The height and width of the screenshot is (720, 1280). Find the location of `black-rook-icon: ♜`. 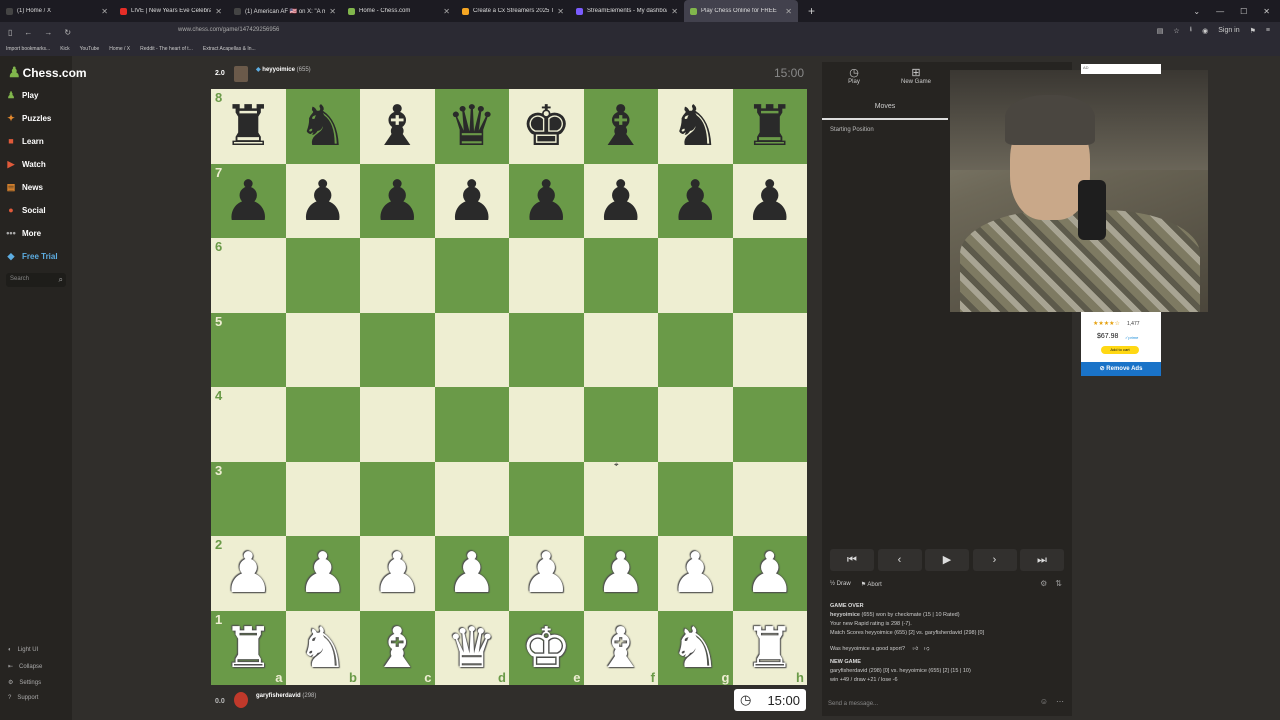

black-rook-icon: ♜ is located at coordinates (770, 126).